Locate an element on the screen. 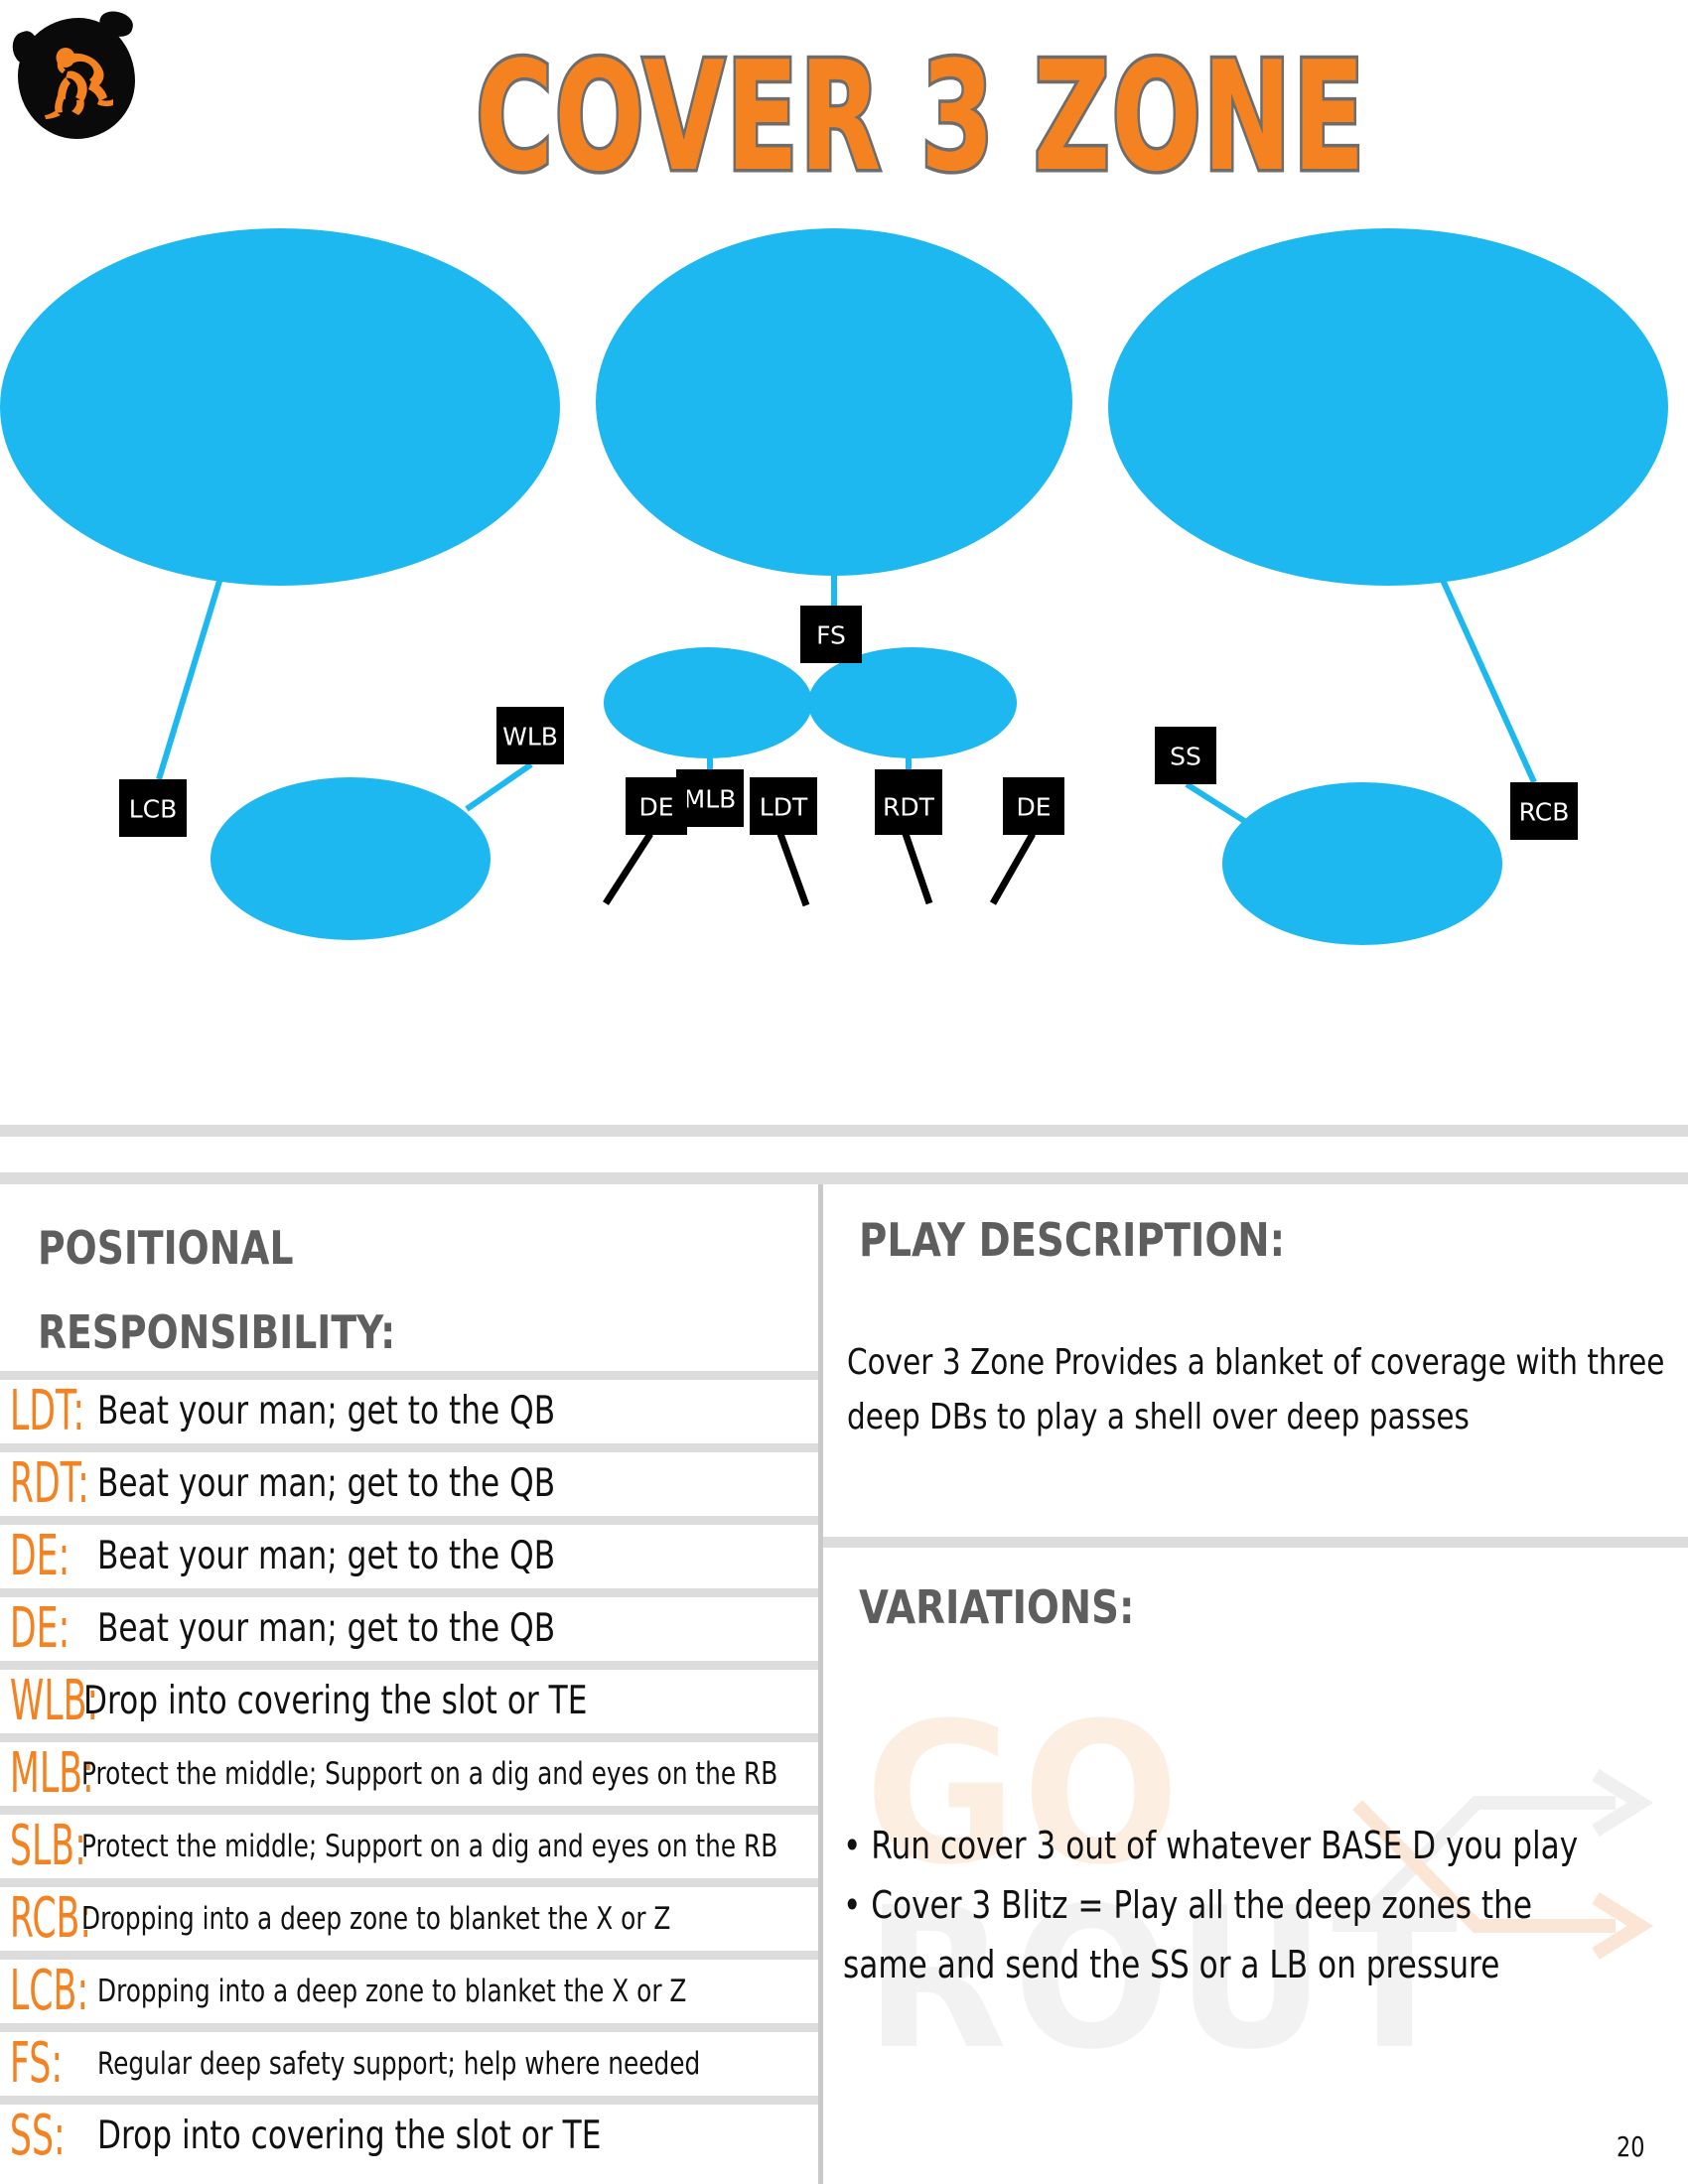 The width and height of the screenshot is (1688, 2184). table-row: SS: Drop into covering the slot or TE is located at coordinates (409, 2132).